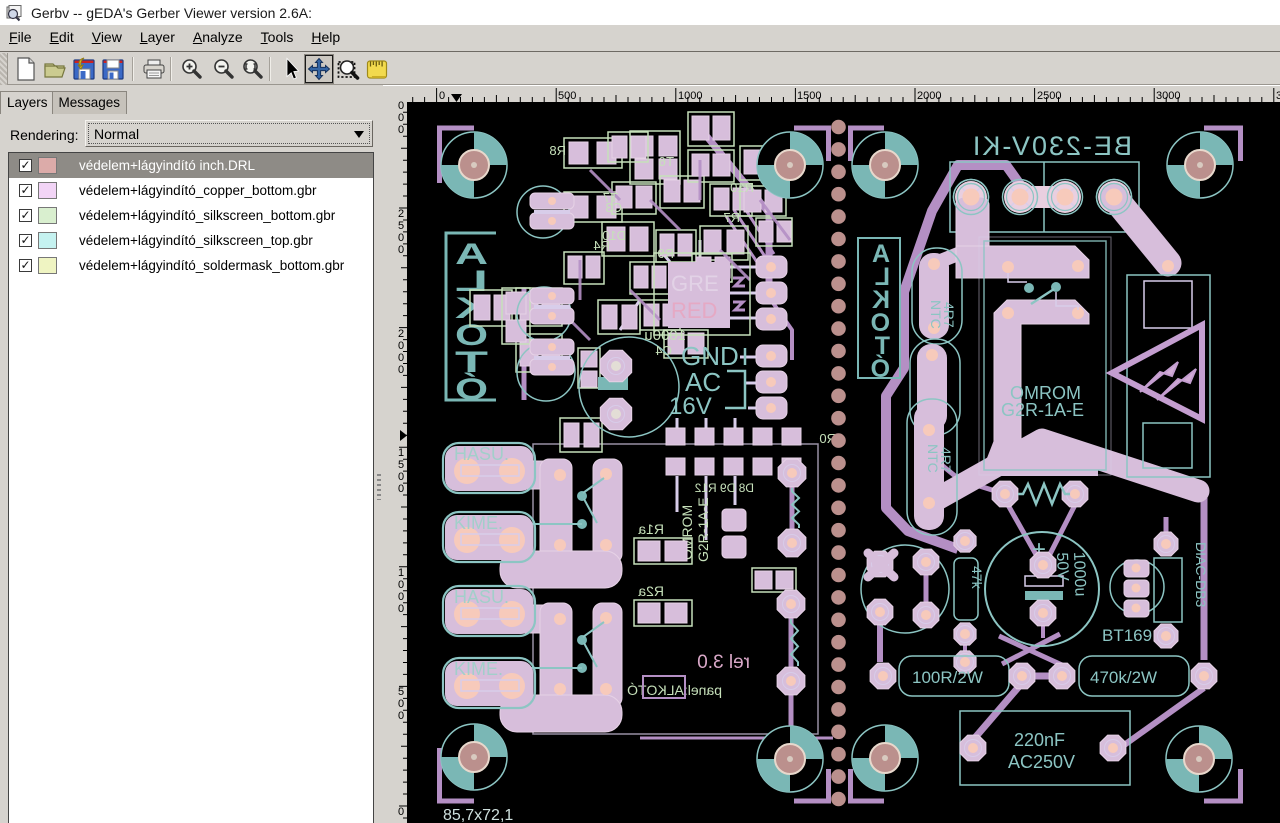 The image size is (1280, 823). I want to click on svg-text: T7, so click(610, 197).